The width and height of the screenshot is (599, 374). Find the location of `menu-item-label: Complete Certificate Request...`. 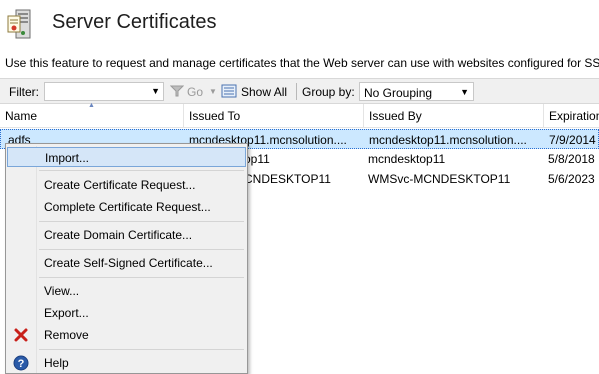

menu-item-label: Complete Certificate Request... is located at coordinates (127, 207).